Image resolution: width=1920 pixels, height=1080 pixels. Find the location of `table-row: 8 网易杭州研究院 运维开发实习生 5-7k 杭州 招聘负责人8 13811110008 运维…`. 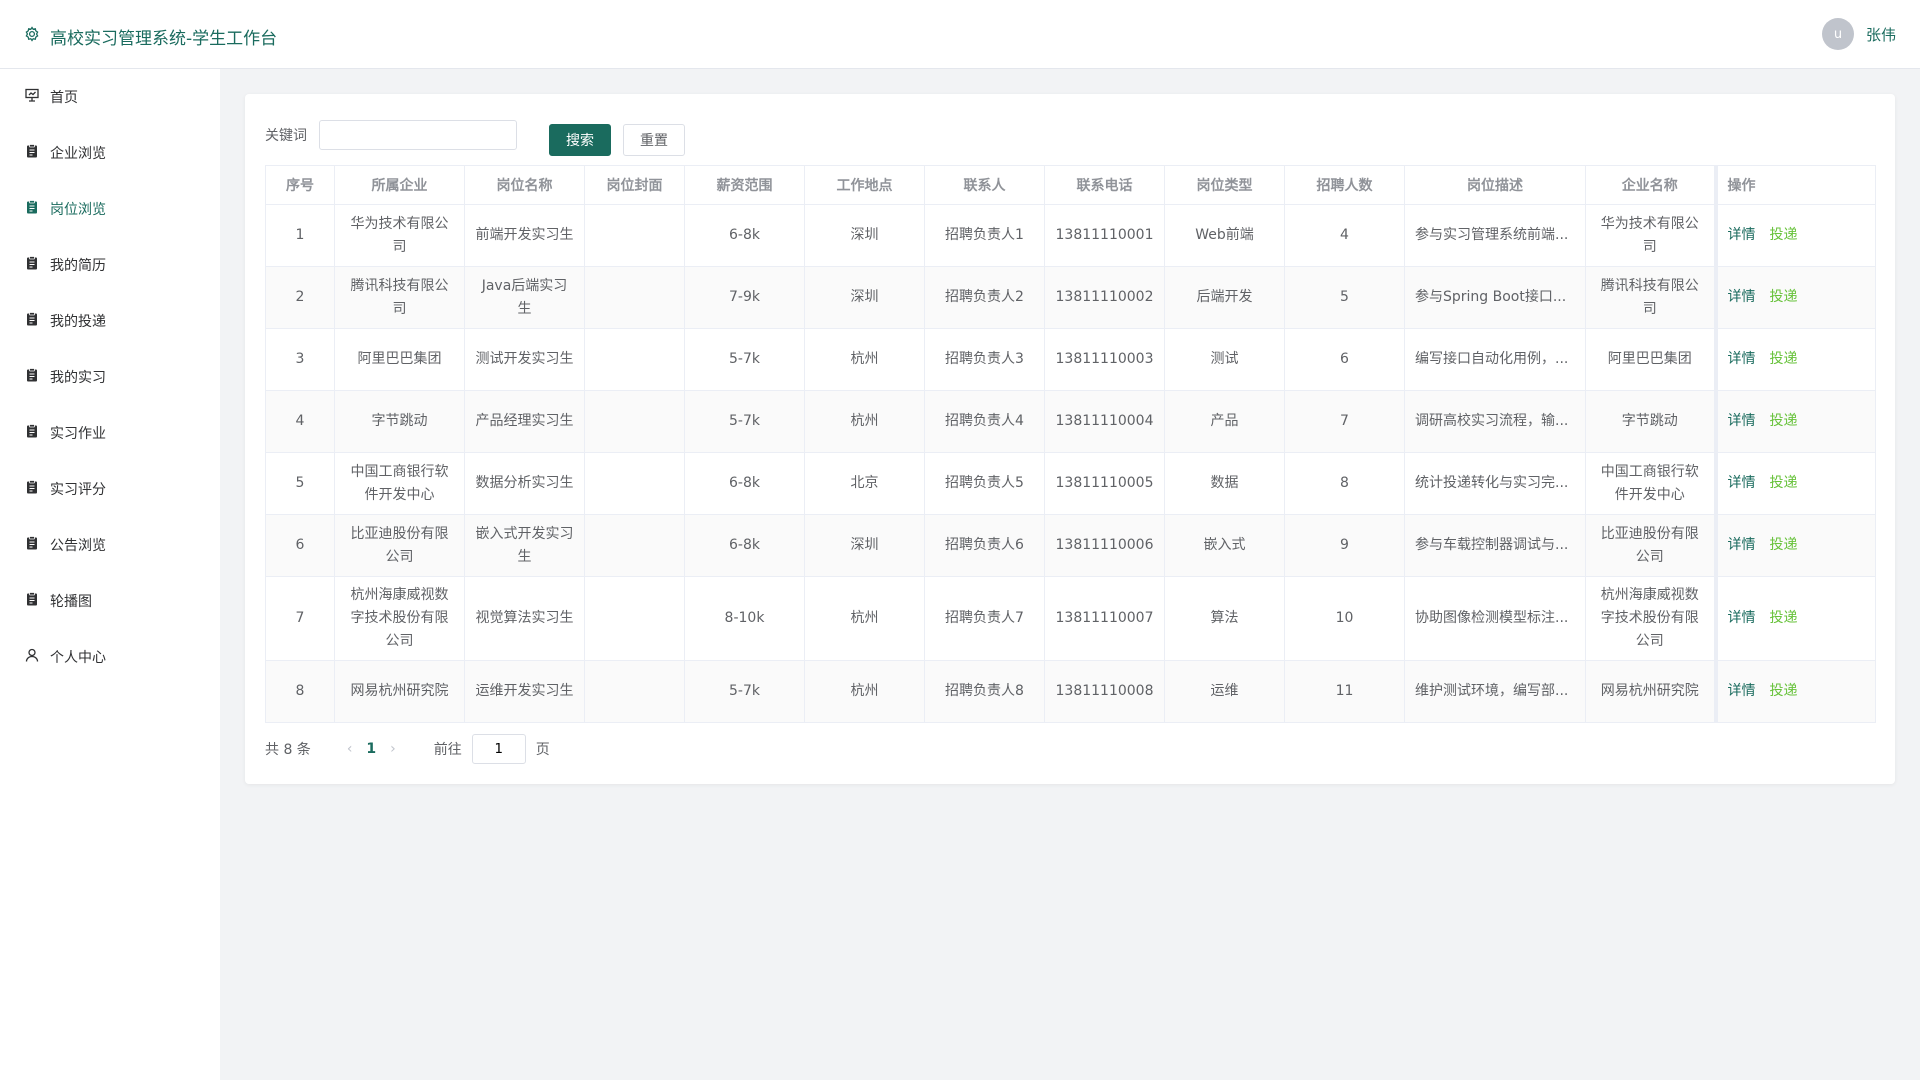

table-row: 8 网易杭州研究院 运维开发实习生 5-7k 杭州 招聘负责人8 13811110008 运维… is located at coordinates (1070, 691).